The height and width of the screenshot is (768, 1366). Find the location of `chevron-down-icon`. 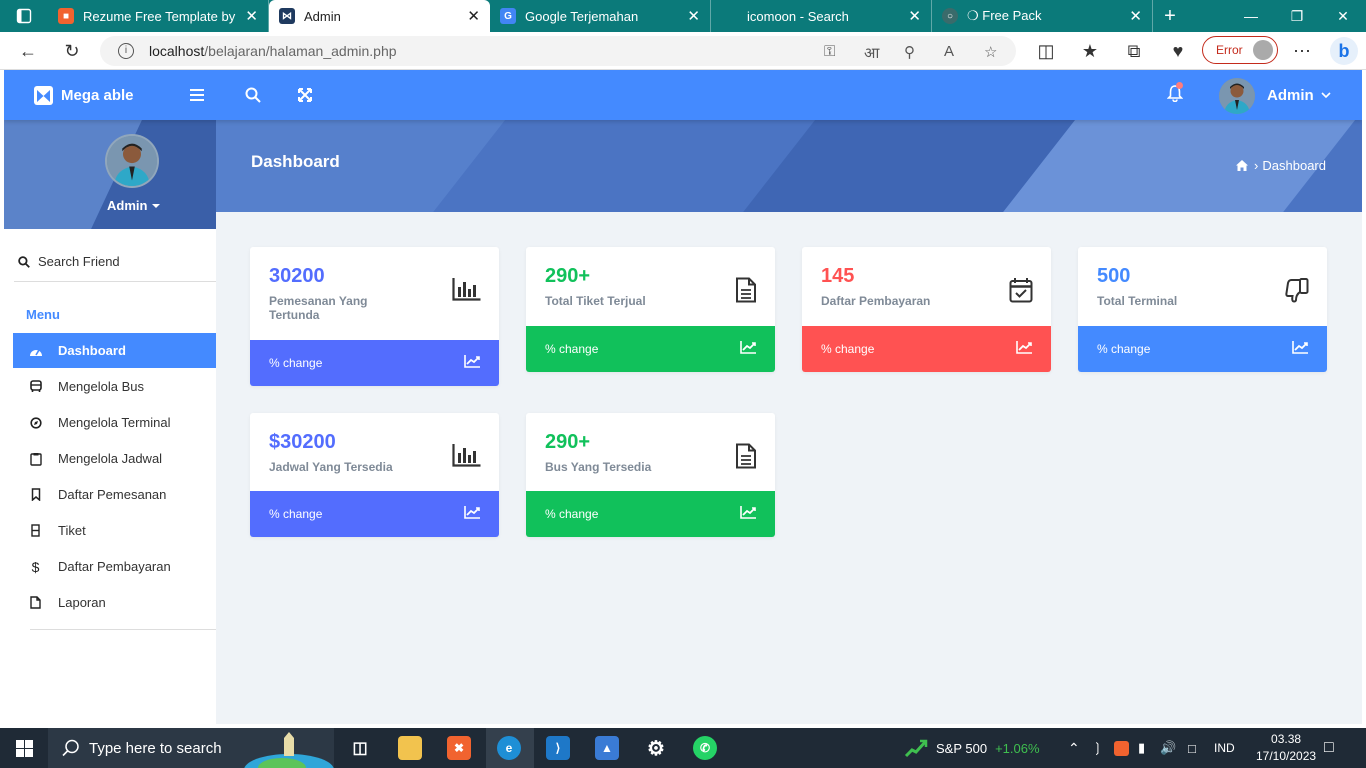

chevron-down-icon is located at coordinates (1326, 95).